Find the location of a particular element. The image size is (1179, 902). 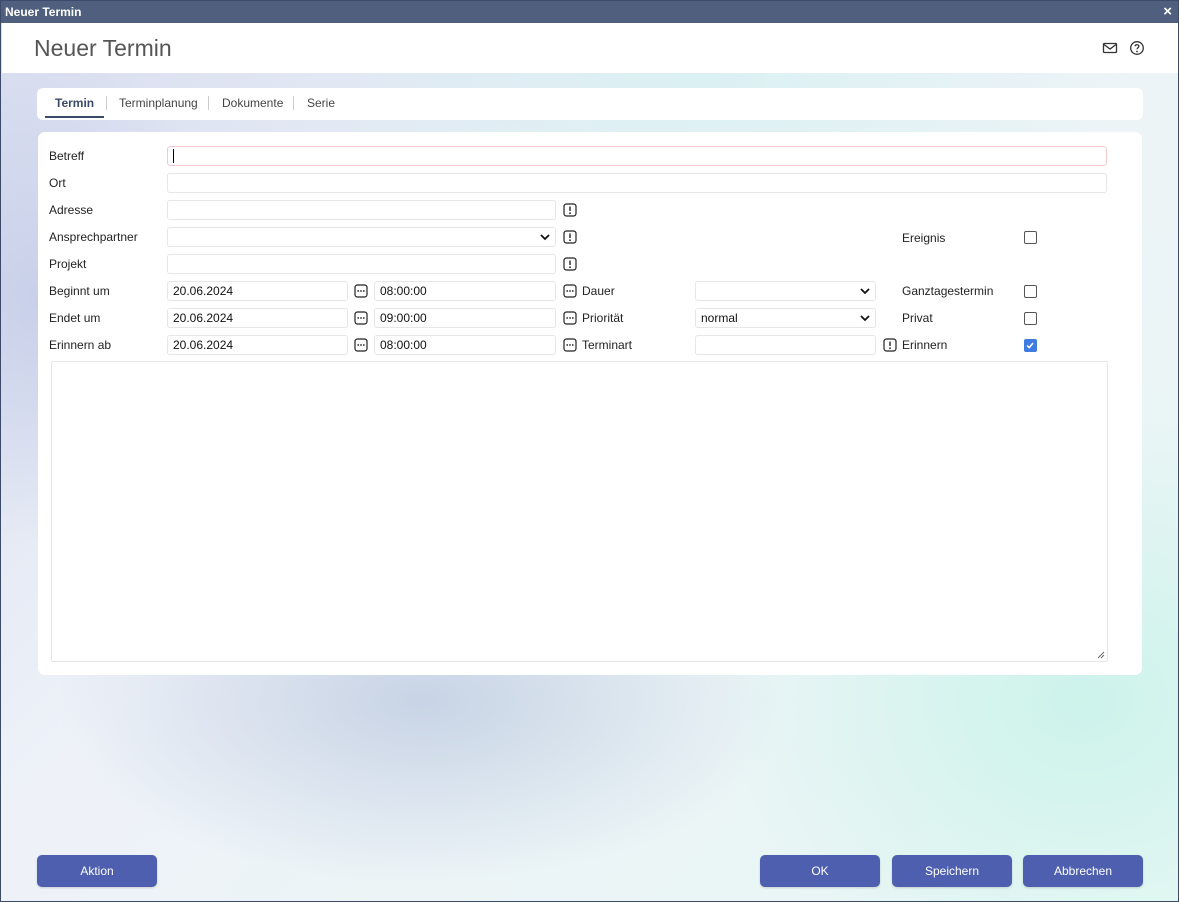

help-icon is located at coordinates (1137, 48).